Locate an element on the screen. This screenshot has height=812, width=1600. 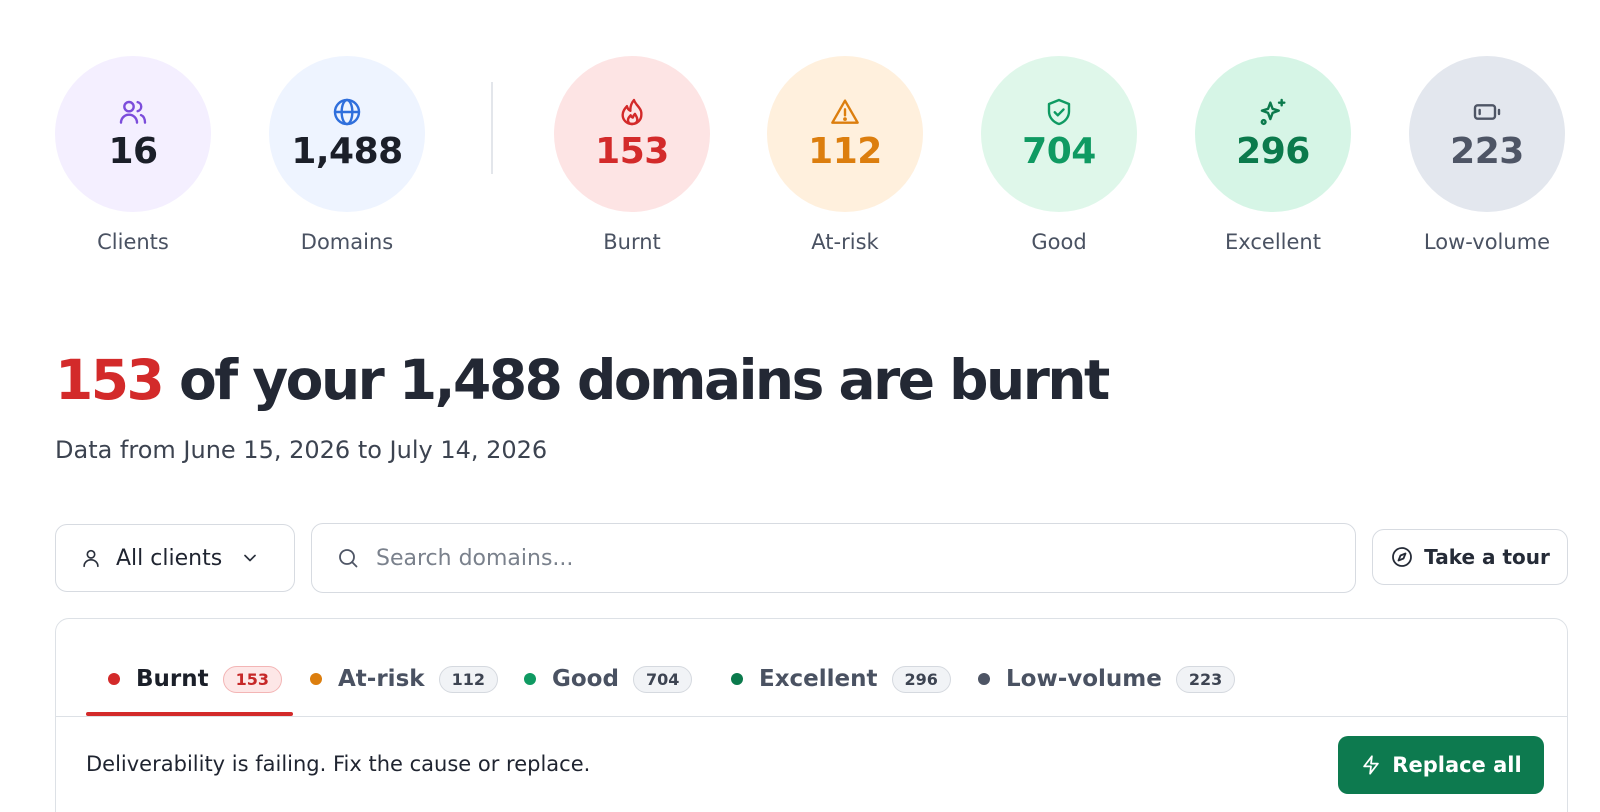
tab-low-volume-count: 223 is located at coordinates (1205, 679).